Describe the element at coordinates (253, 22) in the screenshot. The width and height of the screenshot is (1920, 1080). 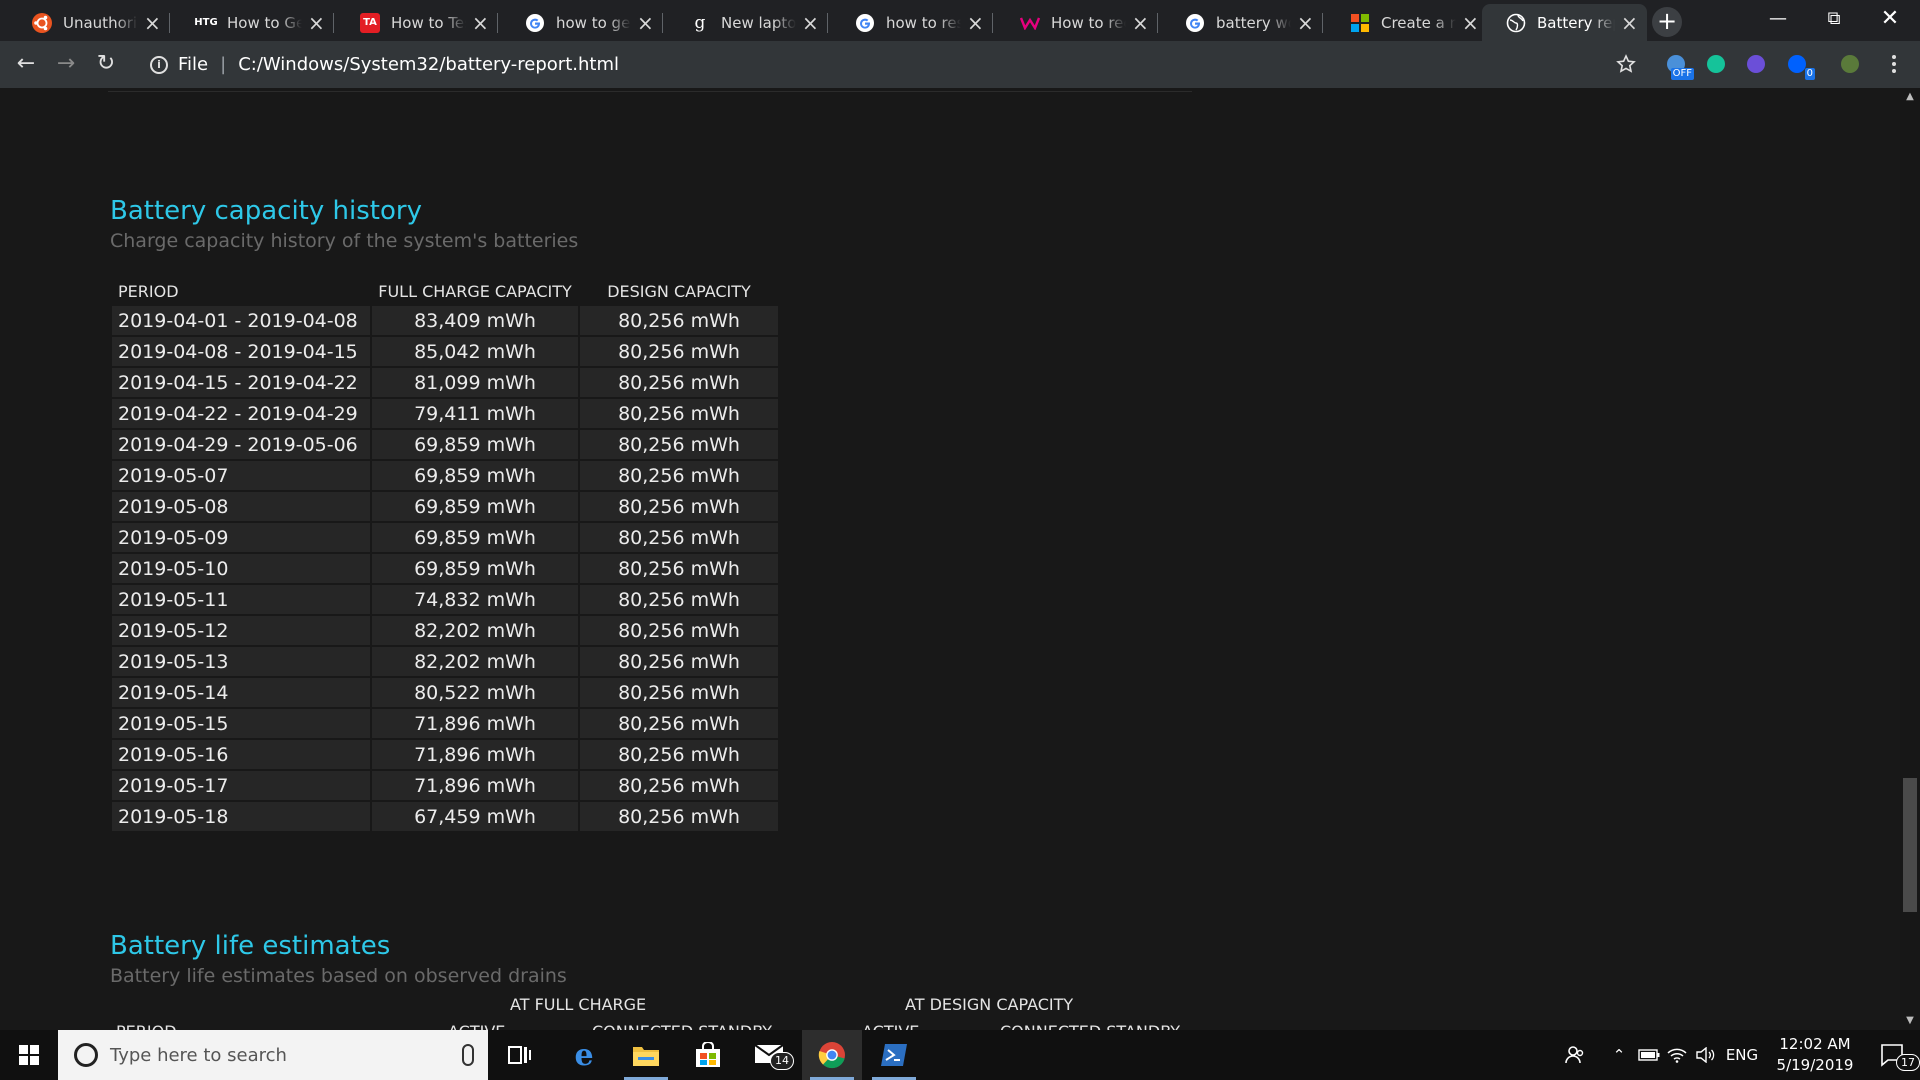
I see `tab-1: HTG How to Generate ×` at that location.